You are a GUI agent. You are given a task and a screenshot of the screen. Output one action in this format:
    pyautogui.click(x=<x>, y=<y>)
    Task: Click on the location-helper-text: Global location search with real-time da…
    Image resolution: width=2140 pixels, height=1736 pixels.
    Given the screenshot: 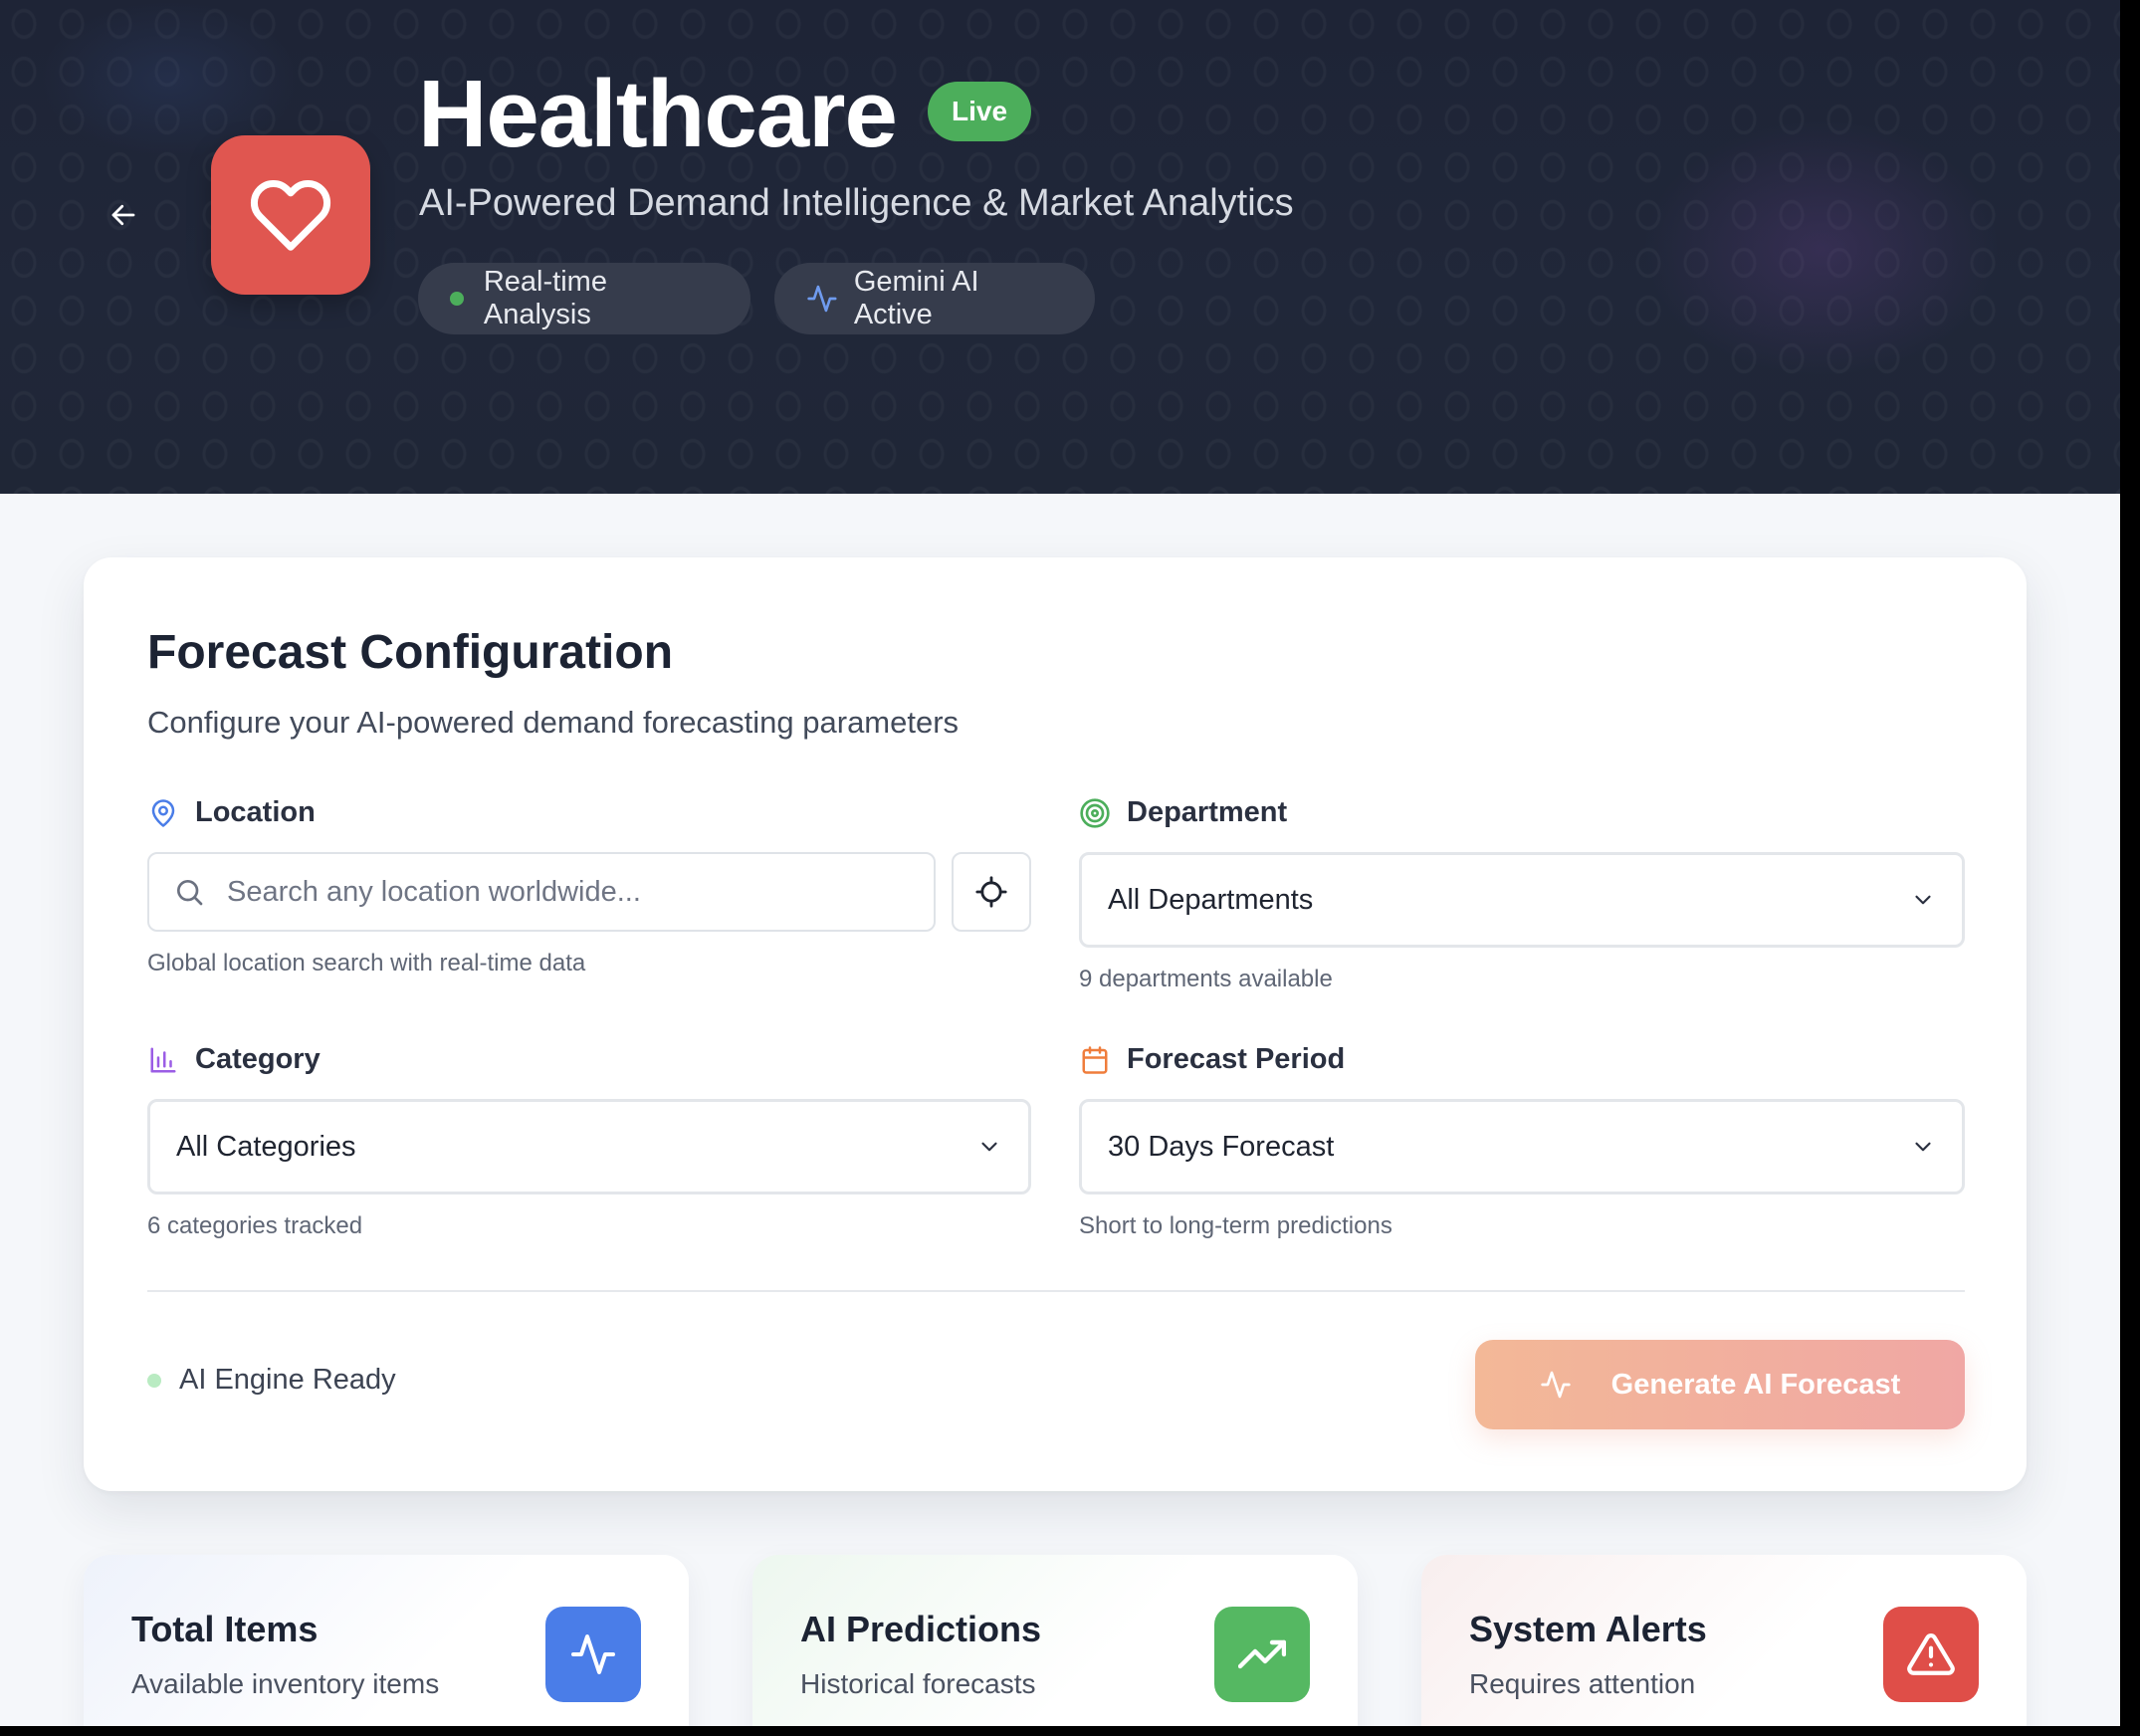 What is the action you would take?
    pyautogui.click(x=367, y=963)
    